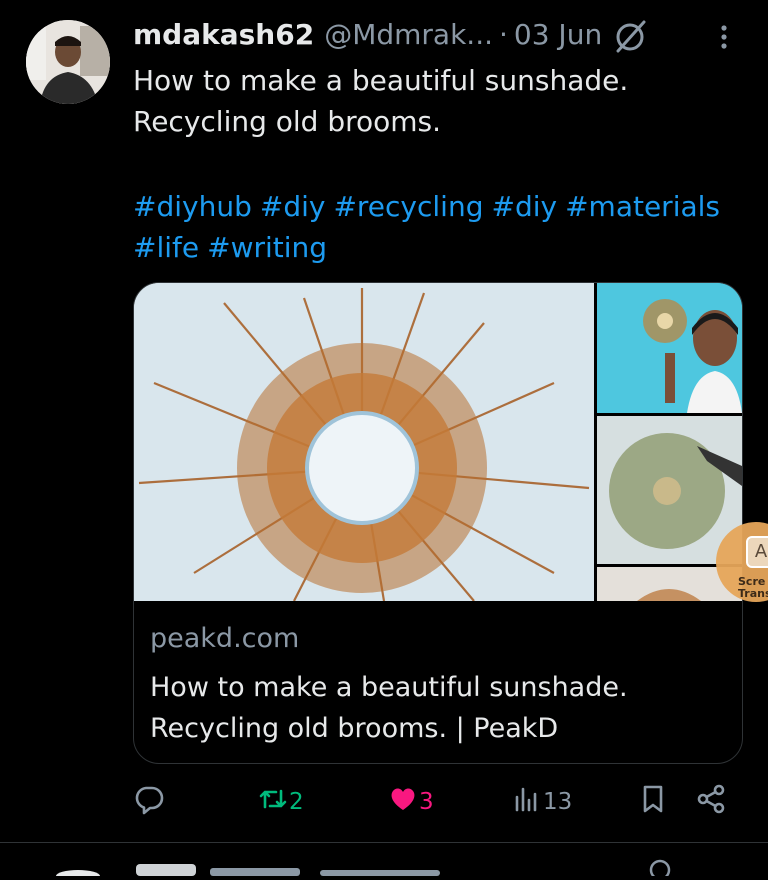  Describe the element at coordinates (267, 247) in the screenshot. I see `hashtag-link: #writing` at that location.